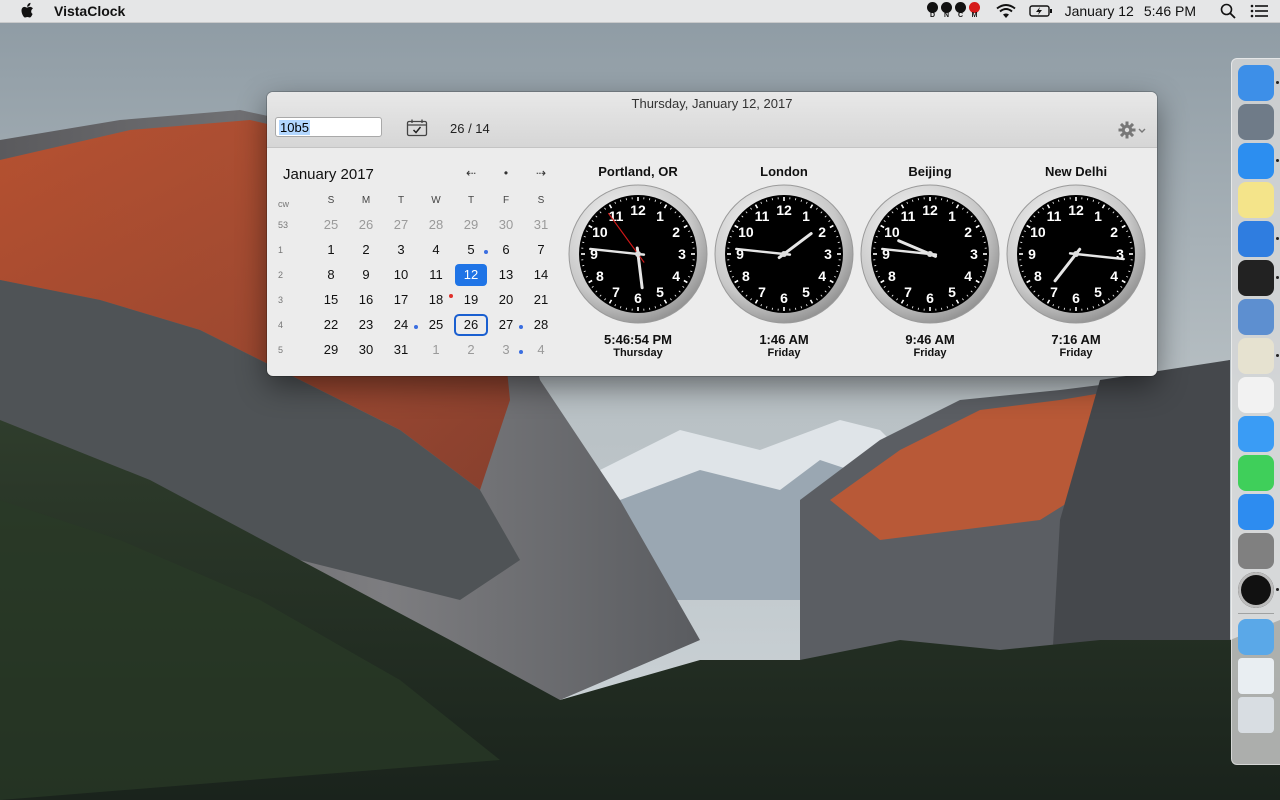 The height and width of the screenshot is (800, 1280). What do you see at coordinates (1256, 122) in the screenshot?
I see `dock-launchpad-icon` at bounding box center [1256, 122].